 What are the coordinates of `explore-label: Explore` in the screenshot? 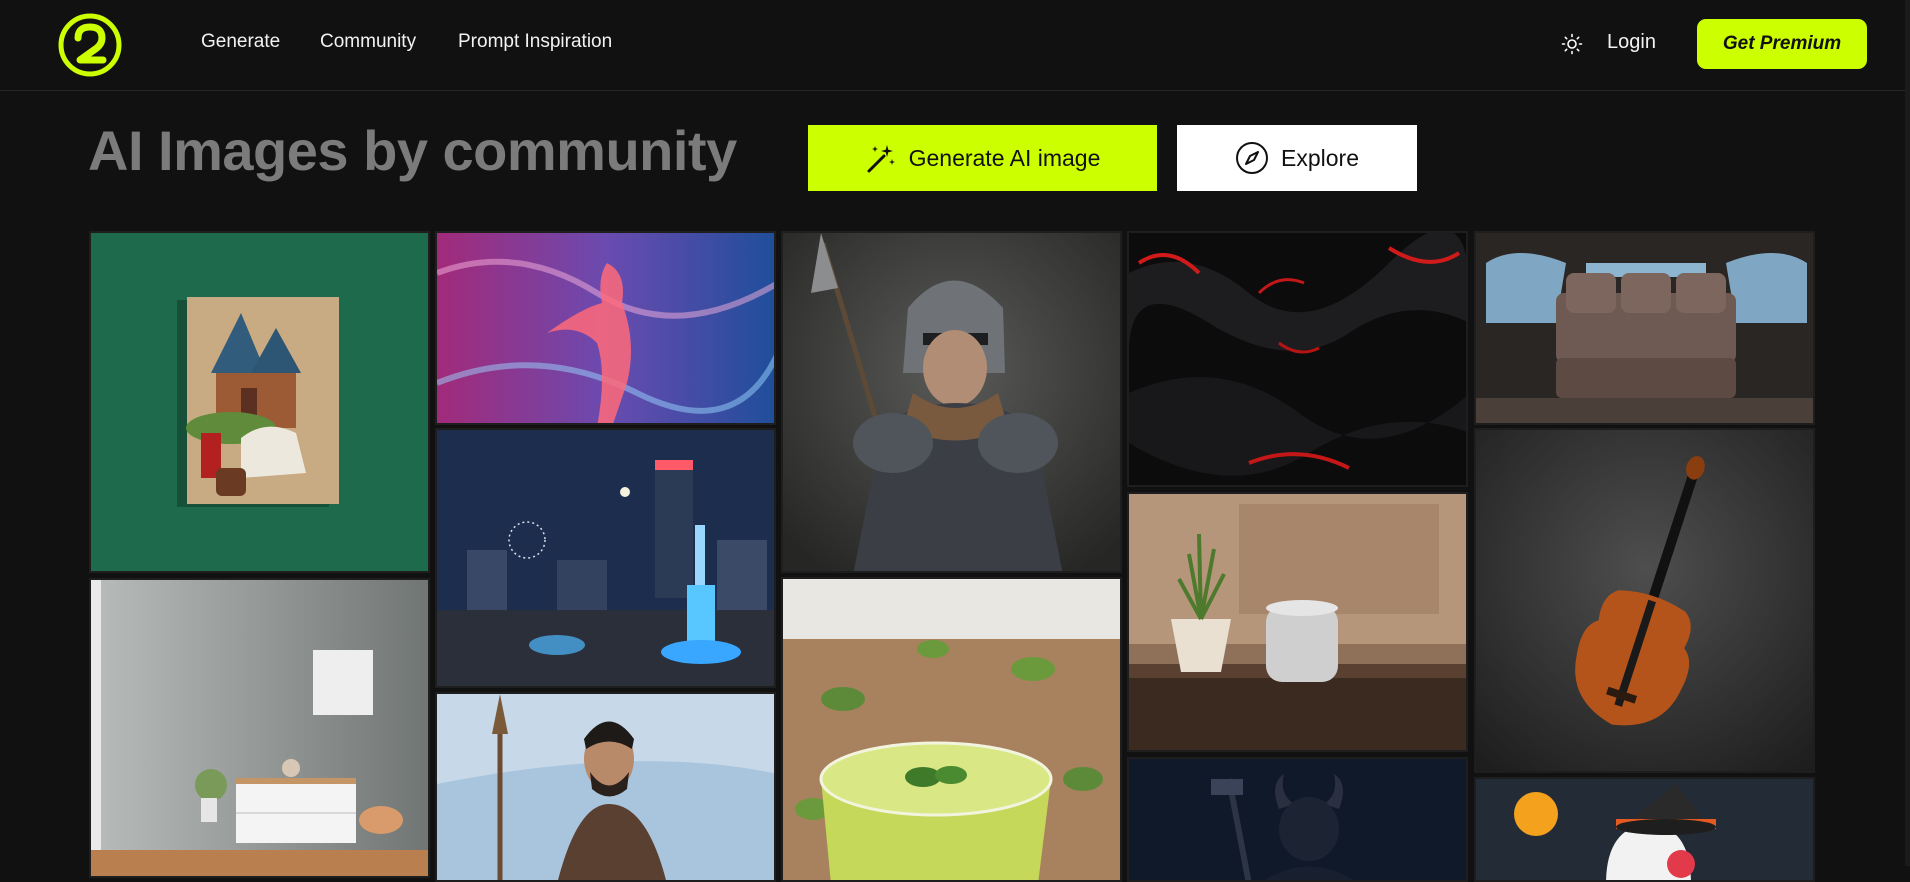 It's located at (1320, 157).